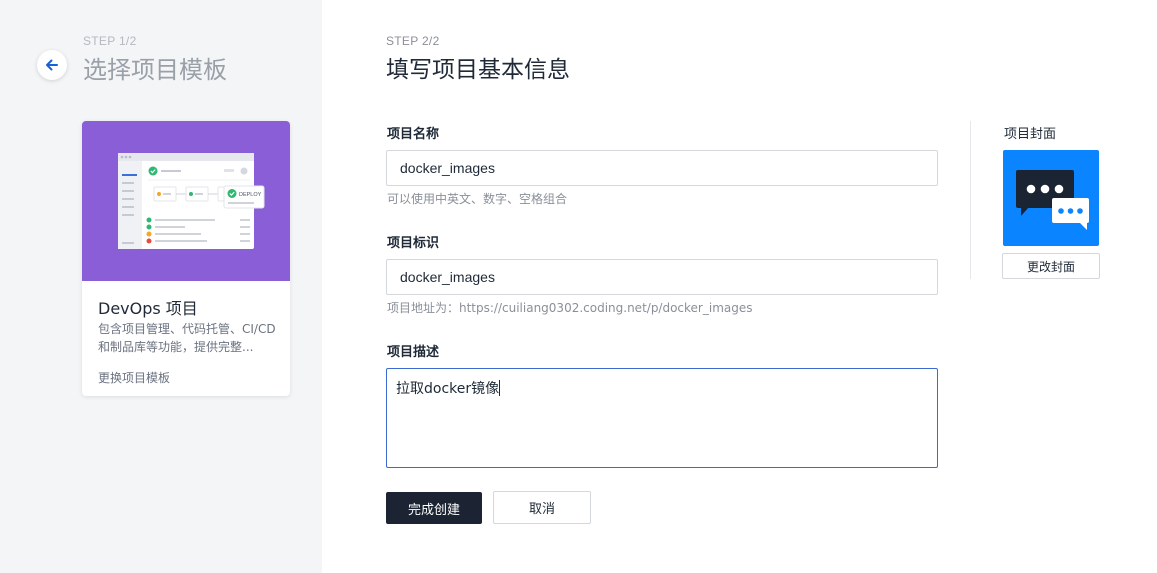 This screenshot has width=1157, height=573. I want to click on project-description-label: 项目描述, so click(413, 352).